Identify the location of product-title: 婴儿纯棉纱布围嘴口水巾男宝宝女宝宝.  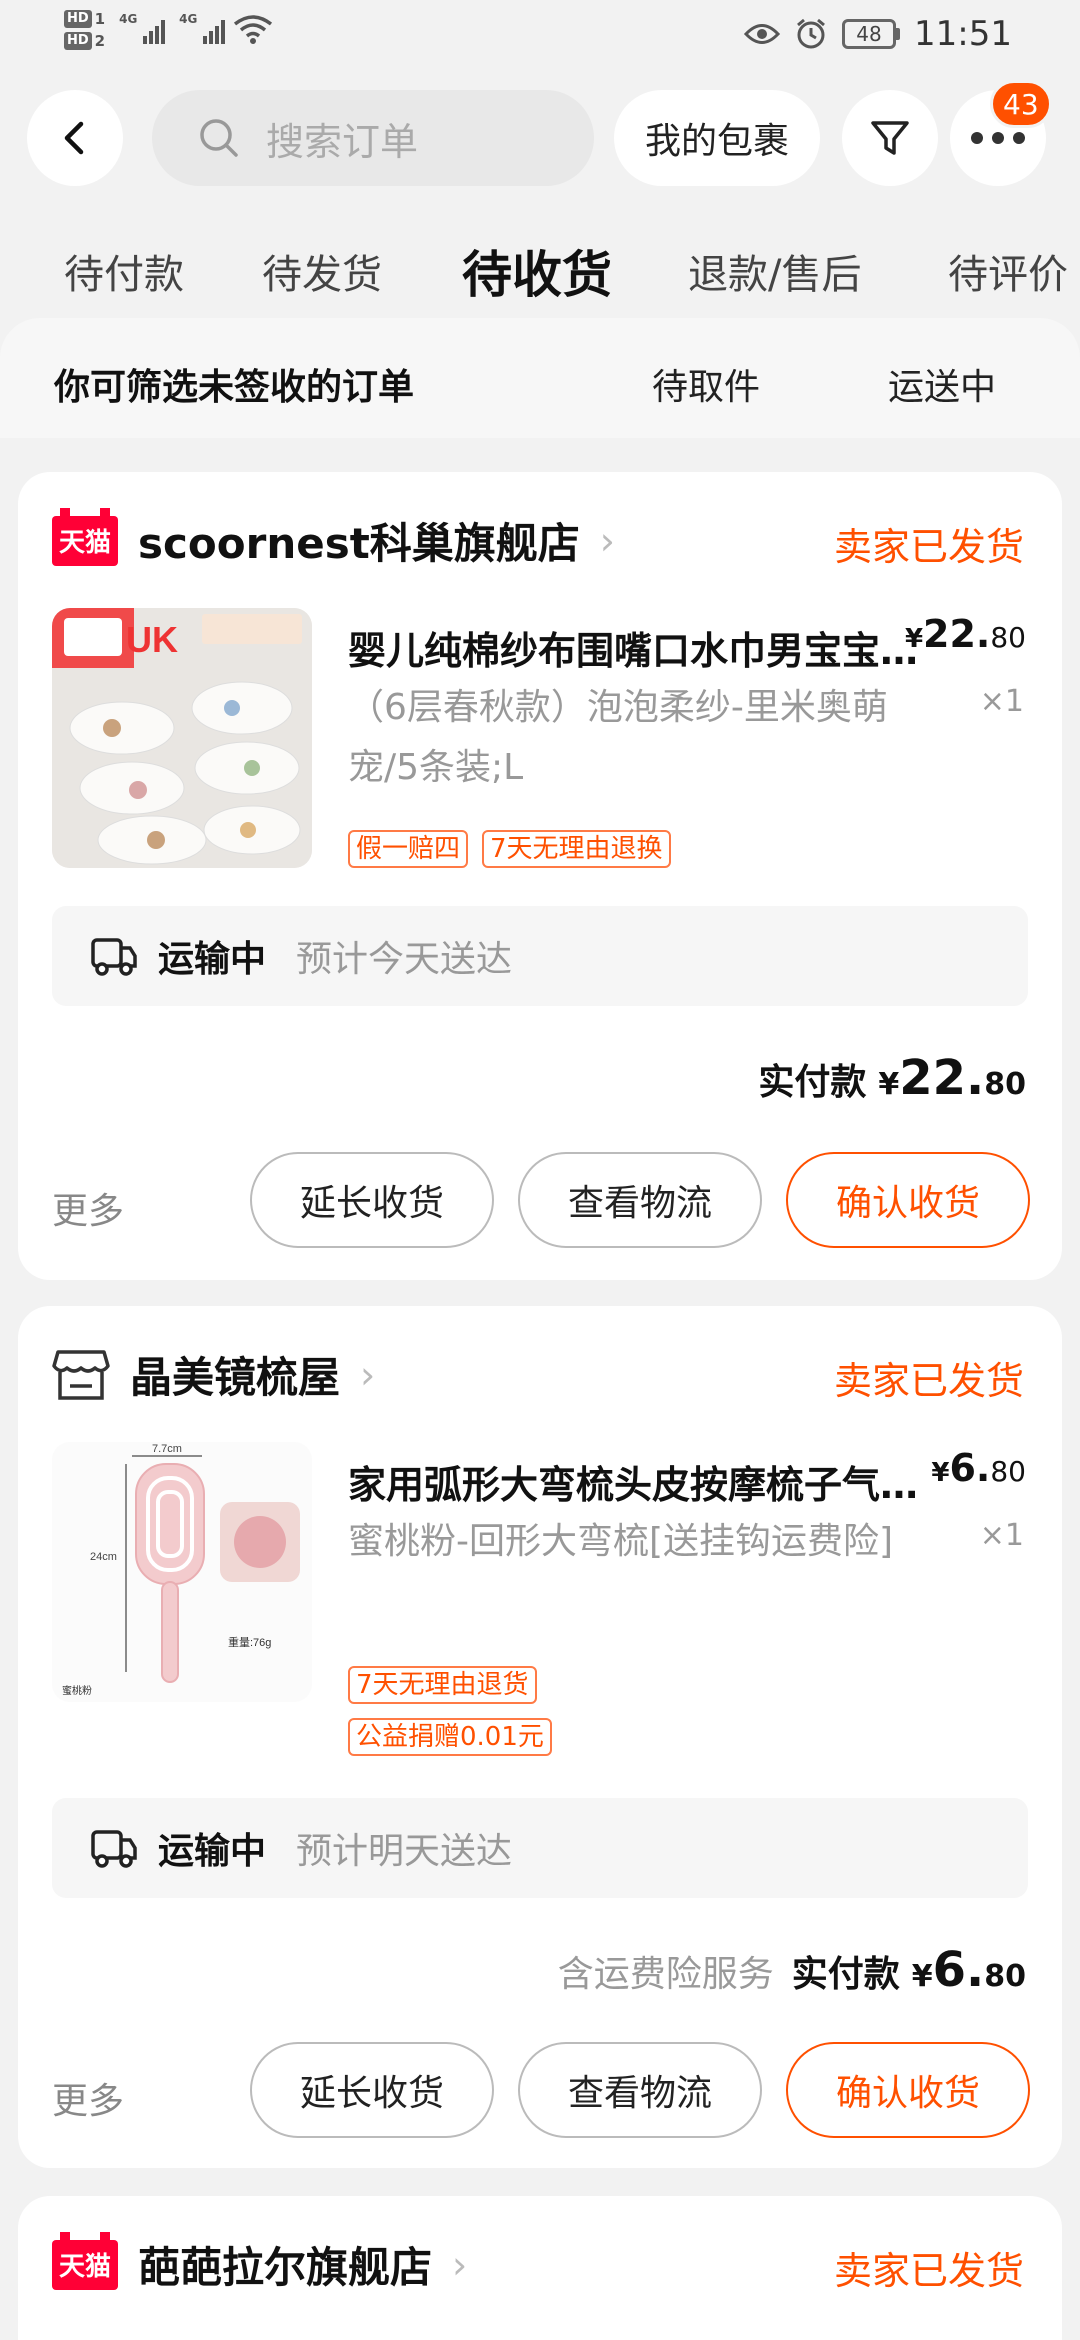
(643, 647).